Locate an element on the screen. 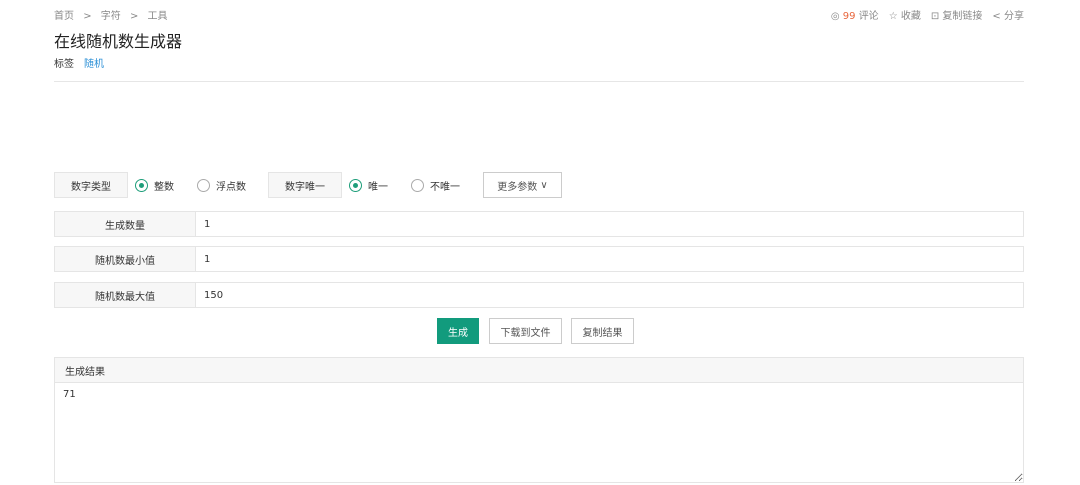 The width and height of the screenshot is (1080, 485). radio-integer: 整数 is located at coordinates (154, 185).